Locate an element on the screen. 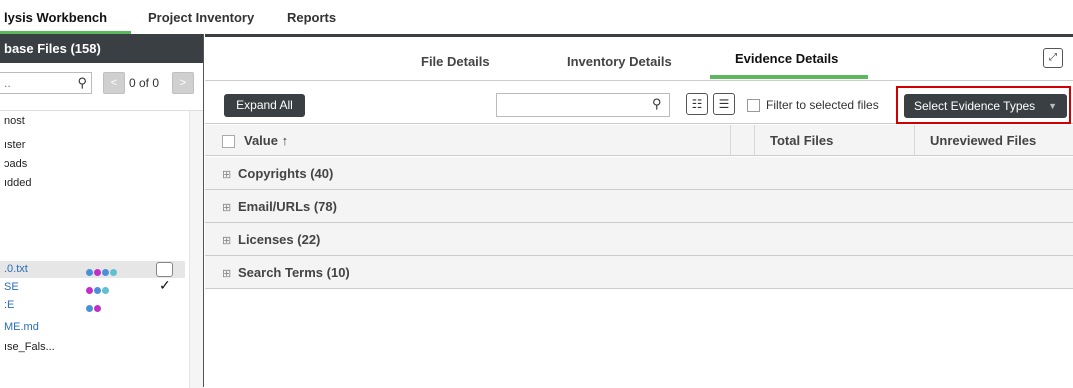  tab-inventory-details: Inventory Details is located at coordinates (619, 61).